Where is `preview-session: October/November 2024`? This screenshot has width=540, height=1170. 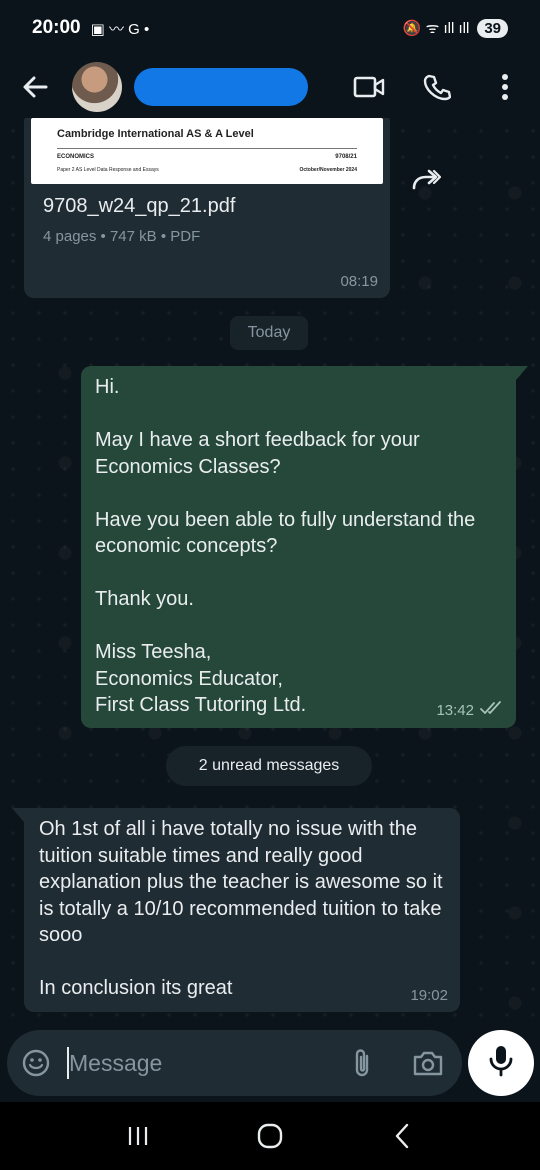
preview-session: October/November 2024 is located at coordinates (328, 170).